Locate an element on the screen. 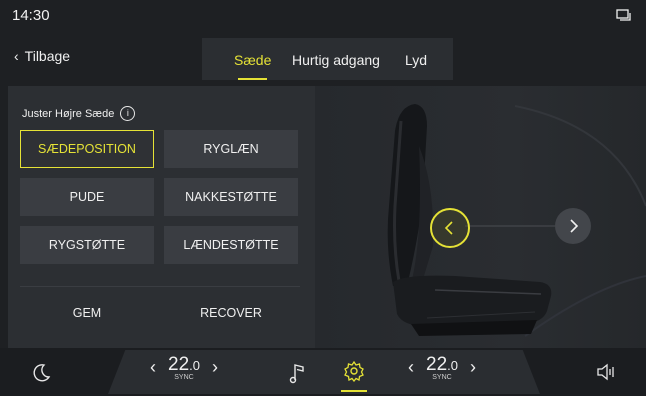 The height and width of the screenshot is (396, 646). right-sync-label: SYNC is located at coordinates (442, 377).